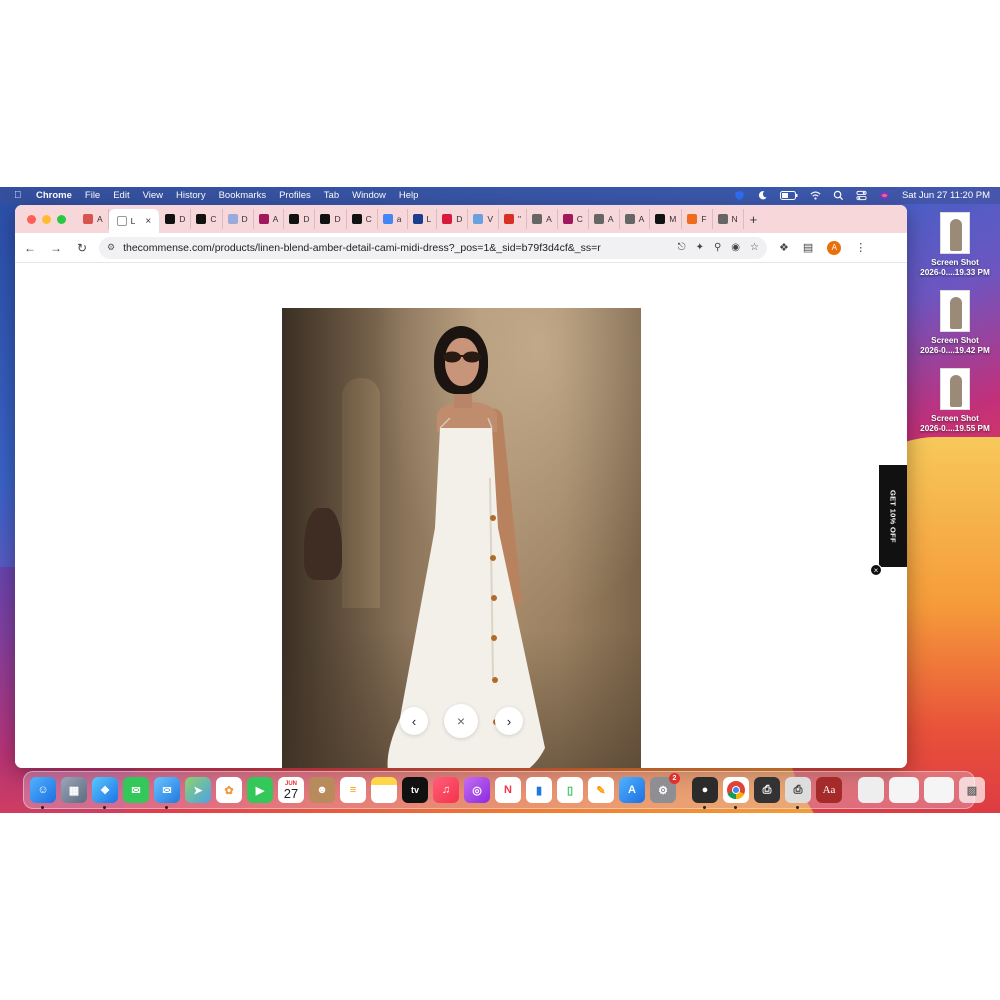  Describe the element at coordinates (260, 790) in the screenshot. I see `facetime-icon: ▶` at that location.